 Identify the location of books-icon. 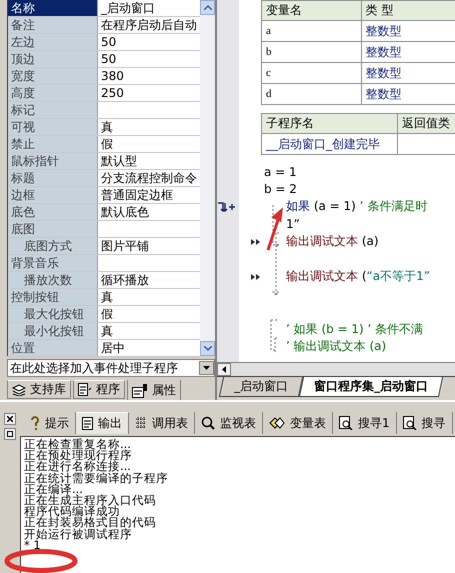
(19, 390).